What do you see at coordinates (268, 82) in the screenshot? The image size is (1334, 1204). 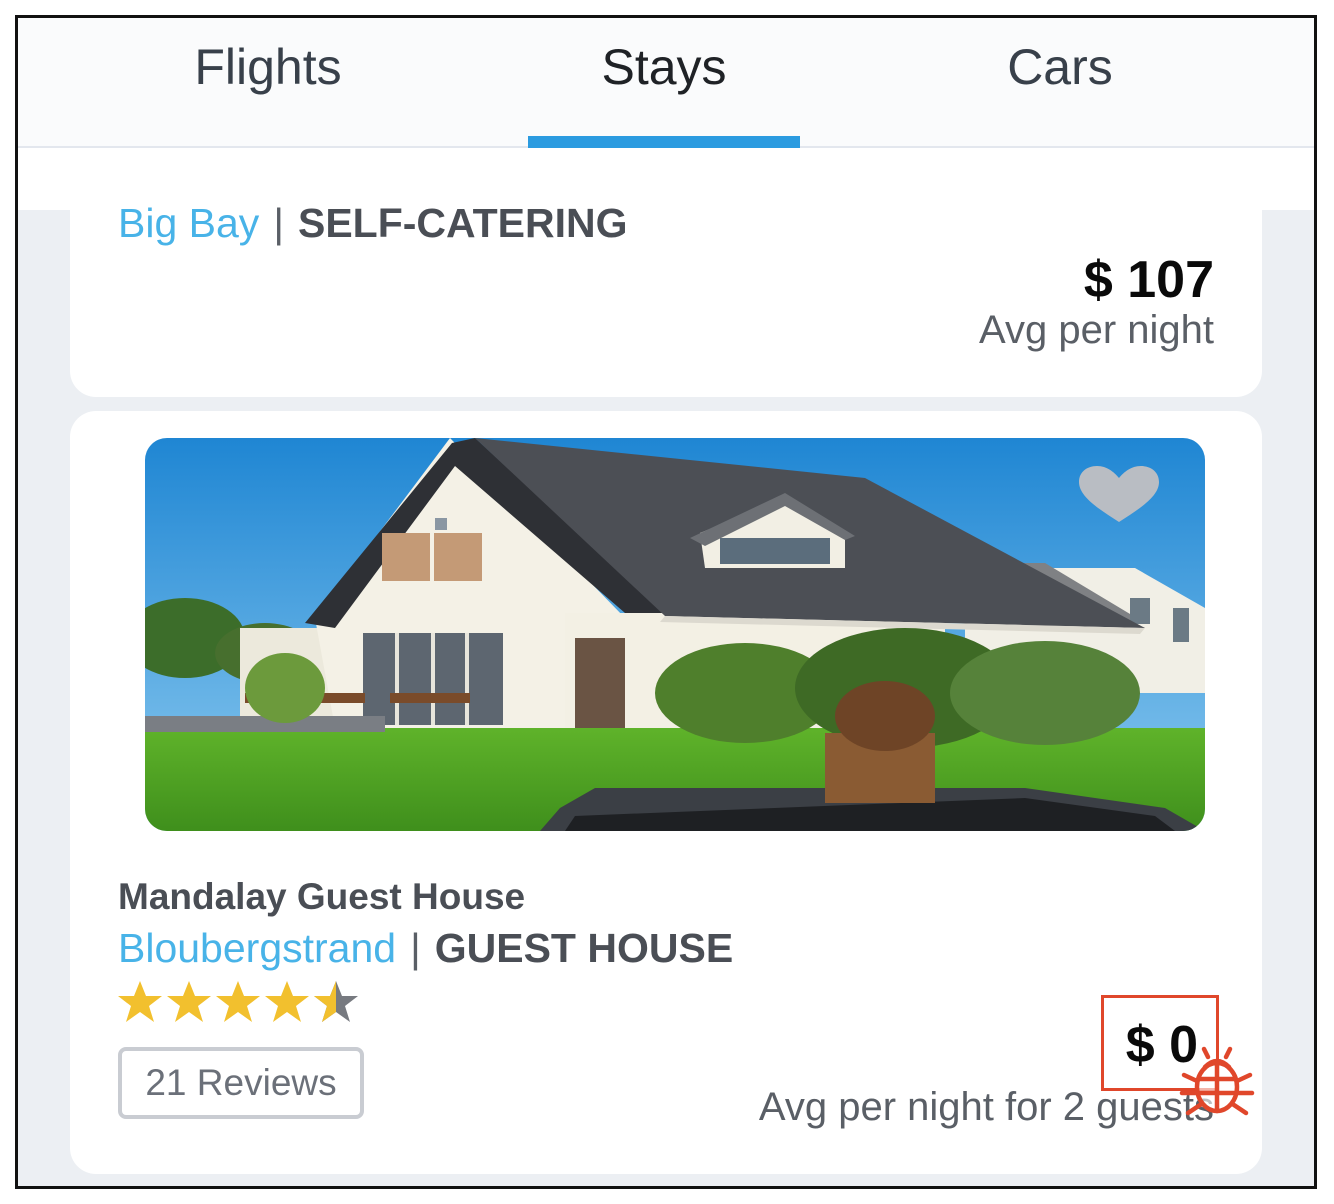 I see `tab-flights: Flights` at bounding box center [268, 82].